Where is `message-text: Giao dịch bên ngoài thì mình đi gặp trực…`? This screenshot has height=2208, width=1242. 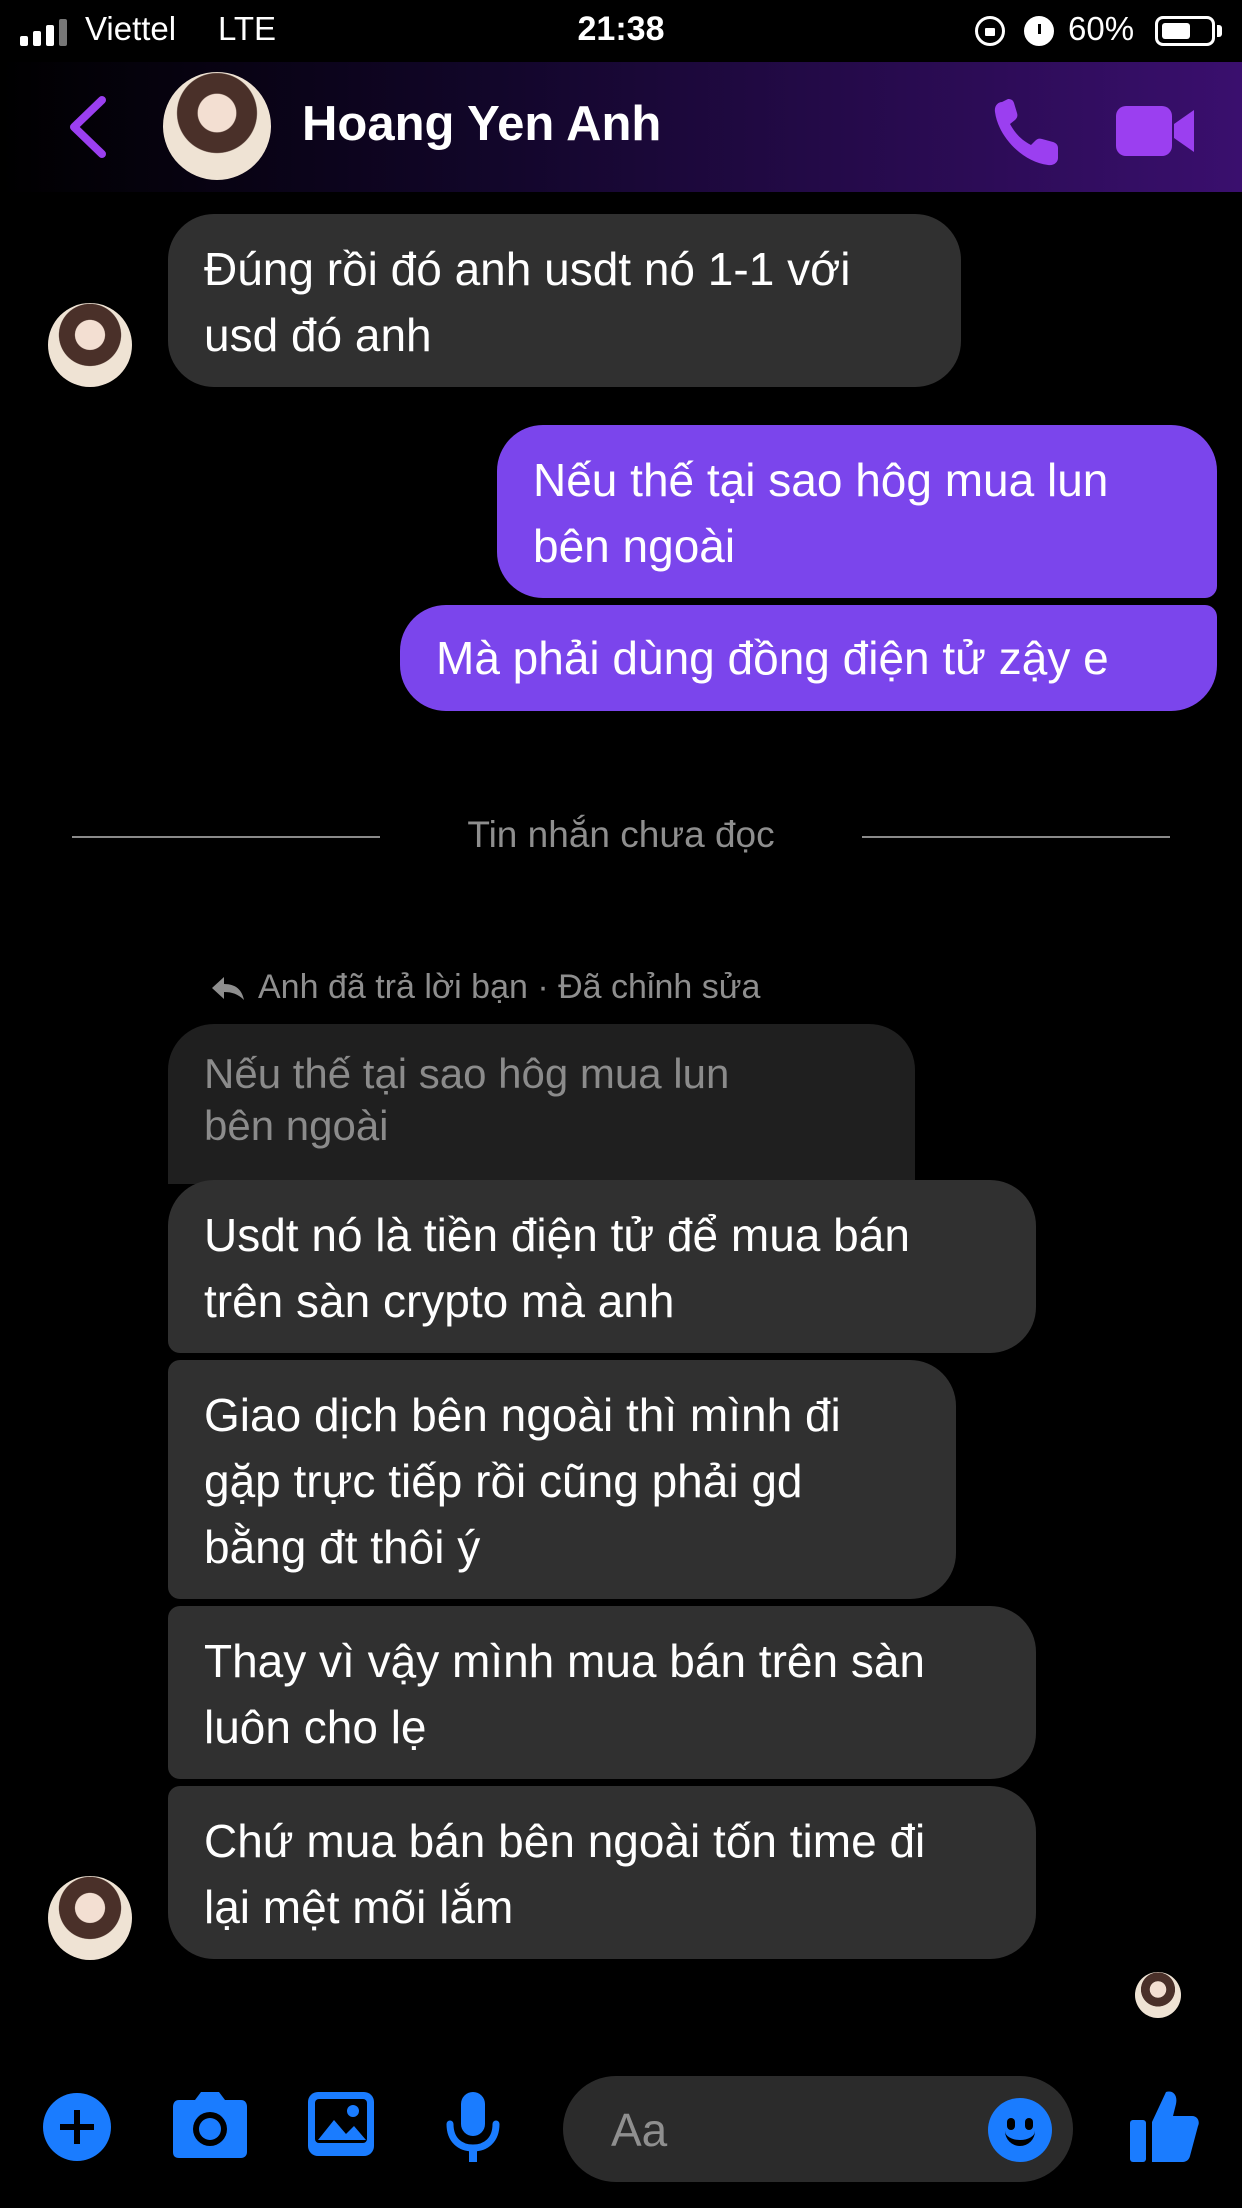
message-text: Giao dịch bên ngoài thì mình đi gặp trực… is located at coordinates (522, 1481).